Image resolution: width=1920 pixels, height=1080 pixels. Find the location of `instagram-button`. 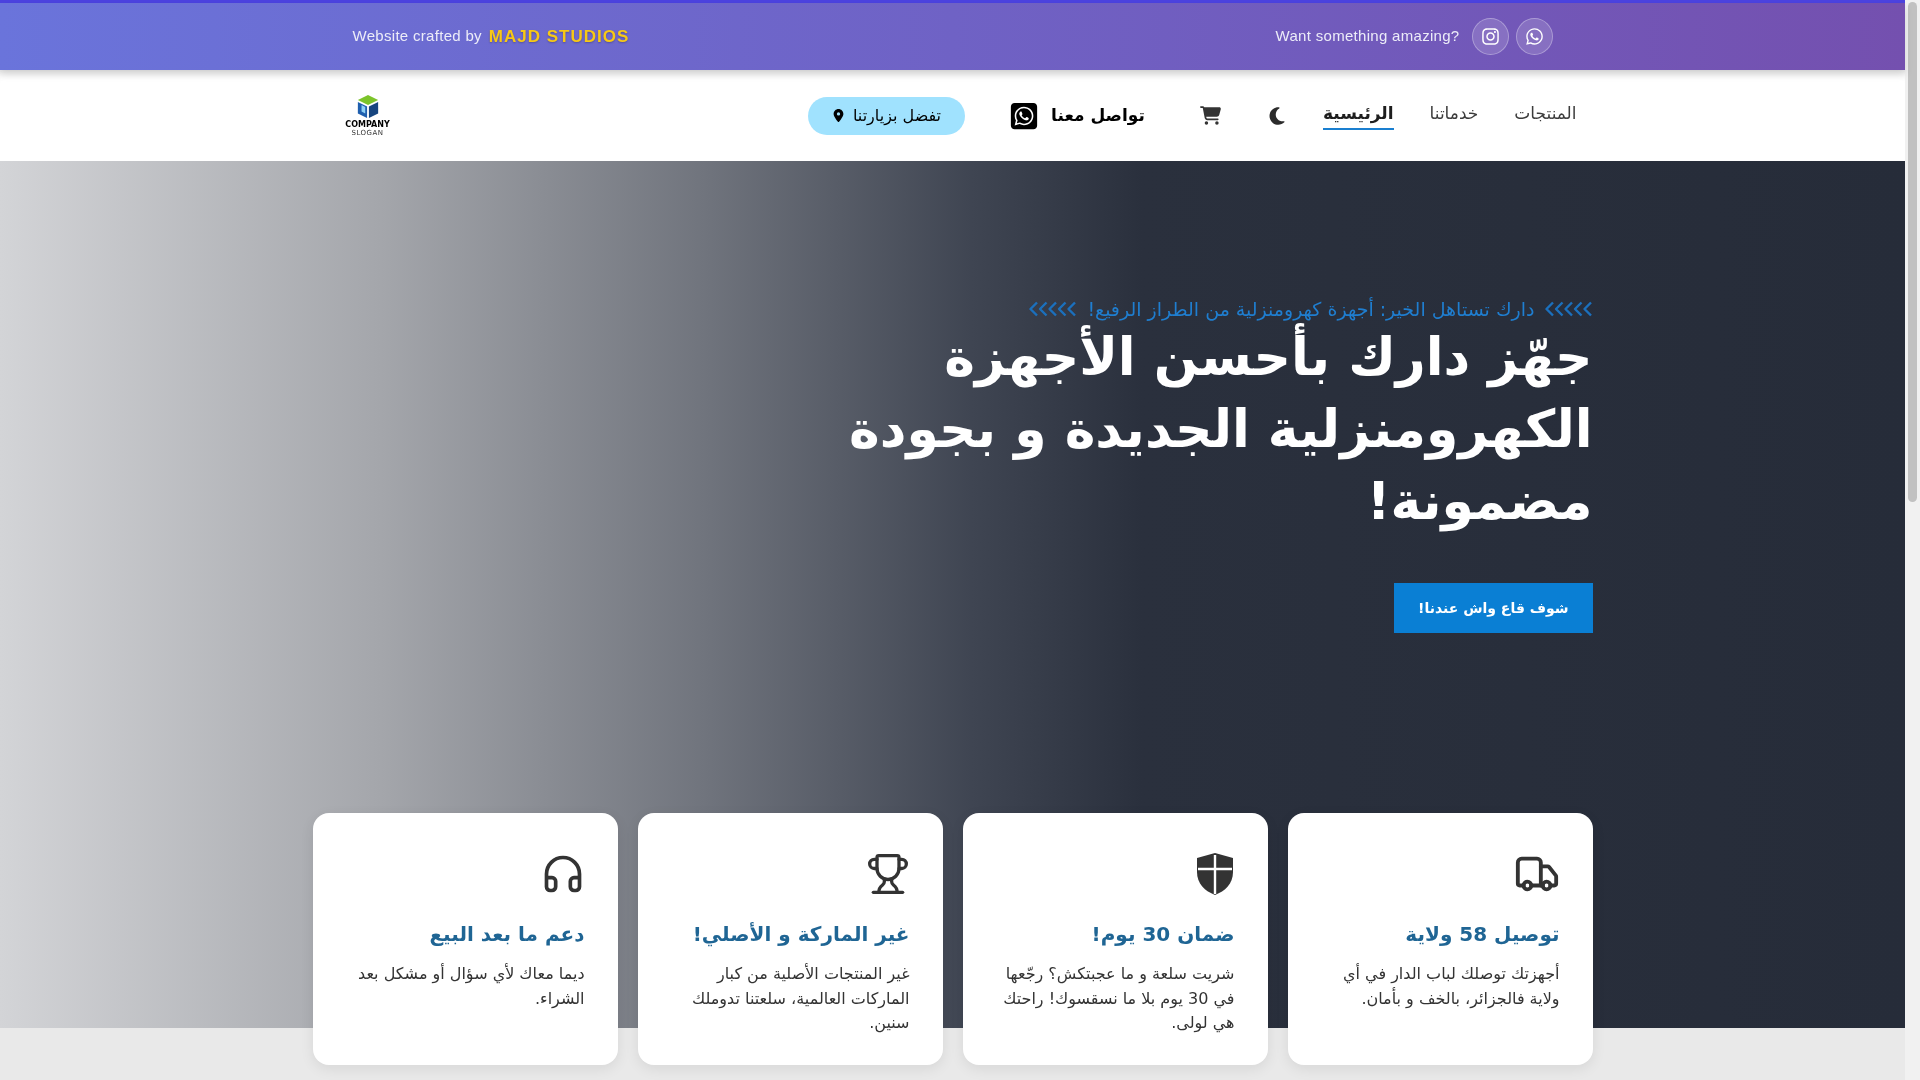

instagram-button is located at coordinates (1490, 36).